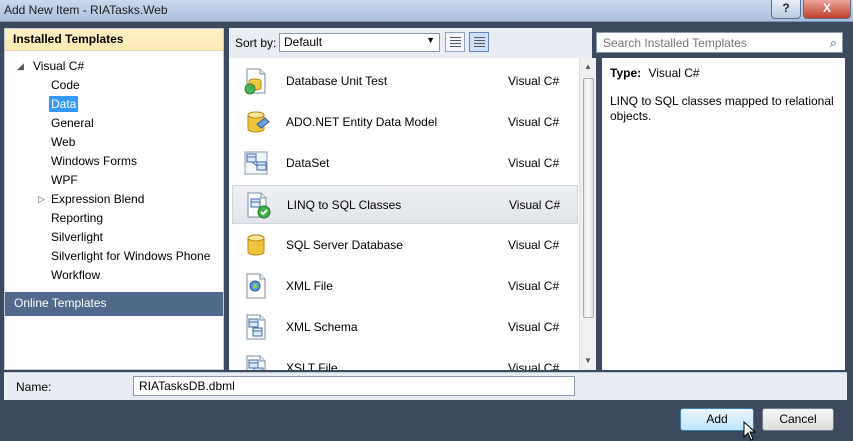 The width and height of the screenshot is (853, 441). Describe the element at coordinates (588, 198) in the screenshot. I see `scroll-thumb` at that location.